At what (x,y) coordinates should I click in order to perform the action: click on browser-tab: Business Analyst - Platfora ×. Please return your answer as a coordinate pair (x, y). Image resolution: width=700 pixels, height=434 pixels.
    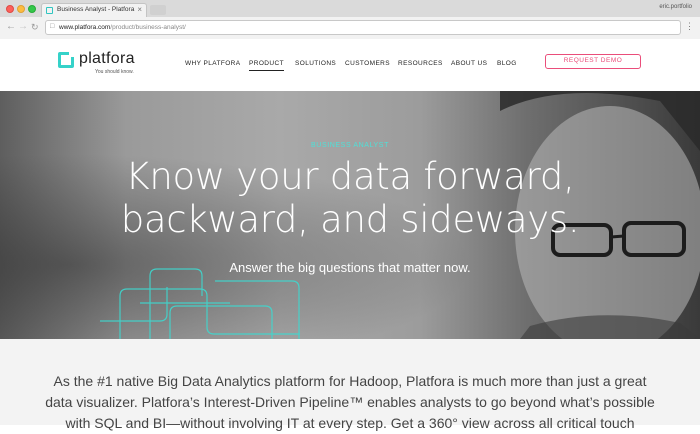
    Looking at the image, I should click on (94, 10).